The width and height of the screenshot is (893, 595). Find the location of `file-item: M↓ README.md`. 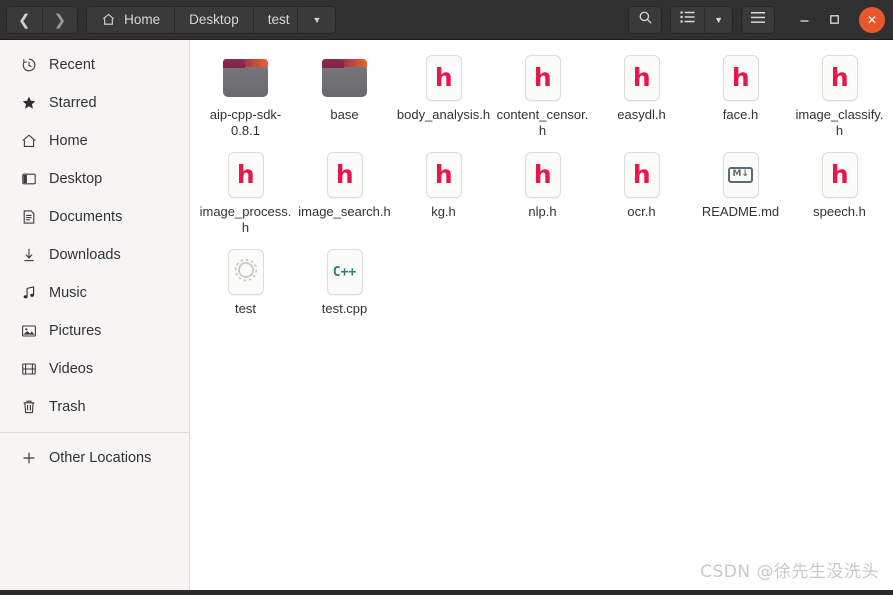

file-item: M↓ README.md is located at coordinates (740, 192).